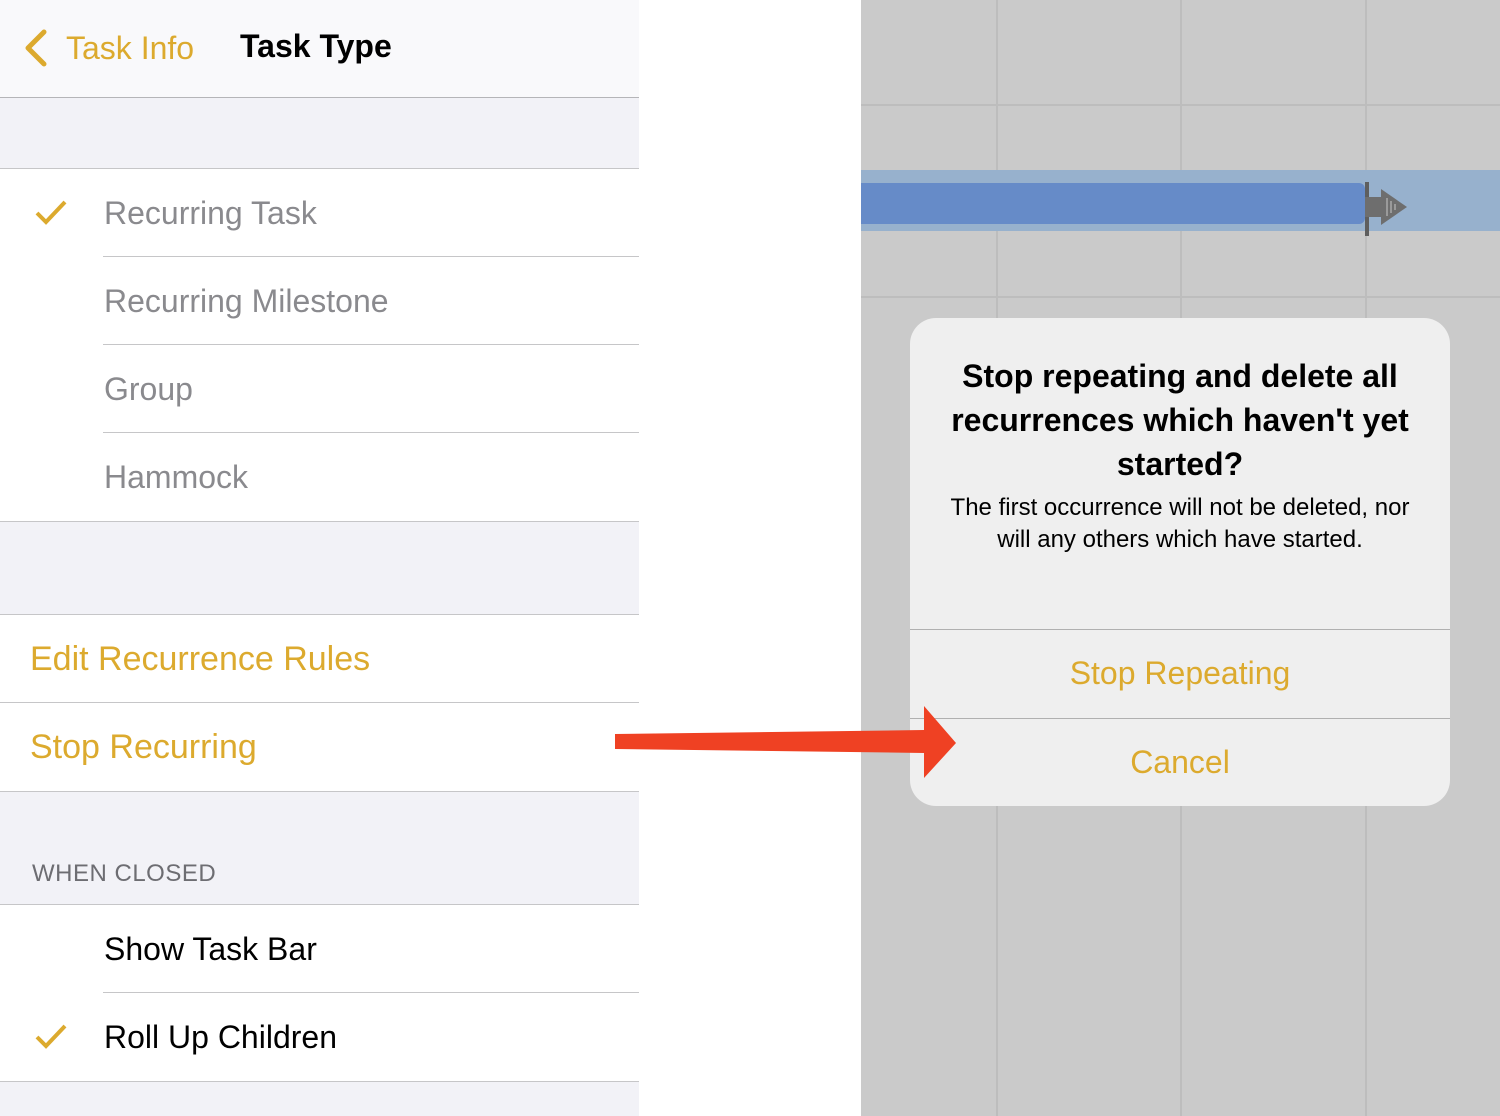 The height and width of the screenshot is (1116, 1500). What do you see at coordinates (210, 948) in the screenshot?
I see `option-label: Show Task Bar` at bounding box center [210, 948].